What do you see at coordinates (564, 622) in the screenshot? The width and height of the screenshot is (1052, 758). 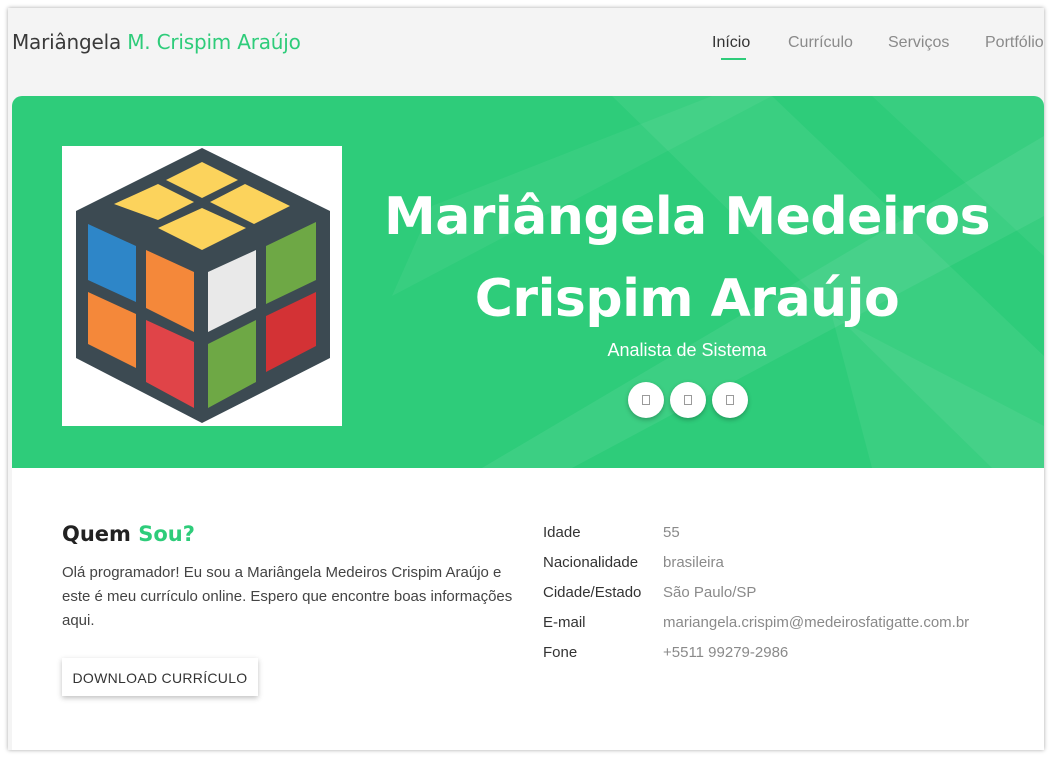 I see `info-label: E-mail` at bounding box center [564, 622].